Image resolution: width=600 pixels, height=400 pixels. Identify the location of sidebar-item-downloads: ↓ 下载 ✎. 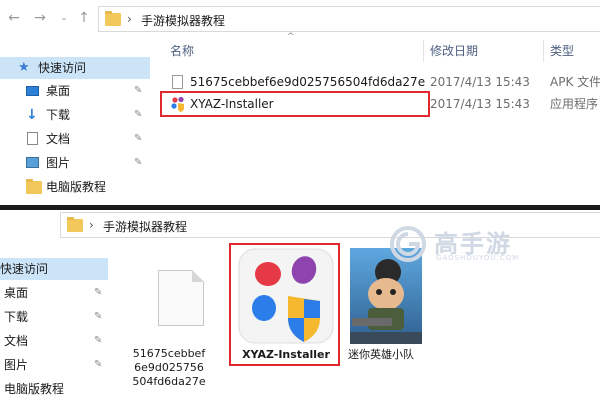
(75, 115).